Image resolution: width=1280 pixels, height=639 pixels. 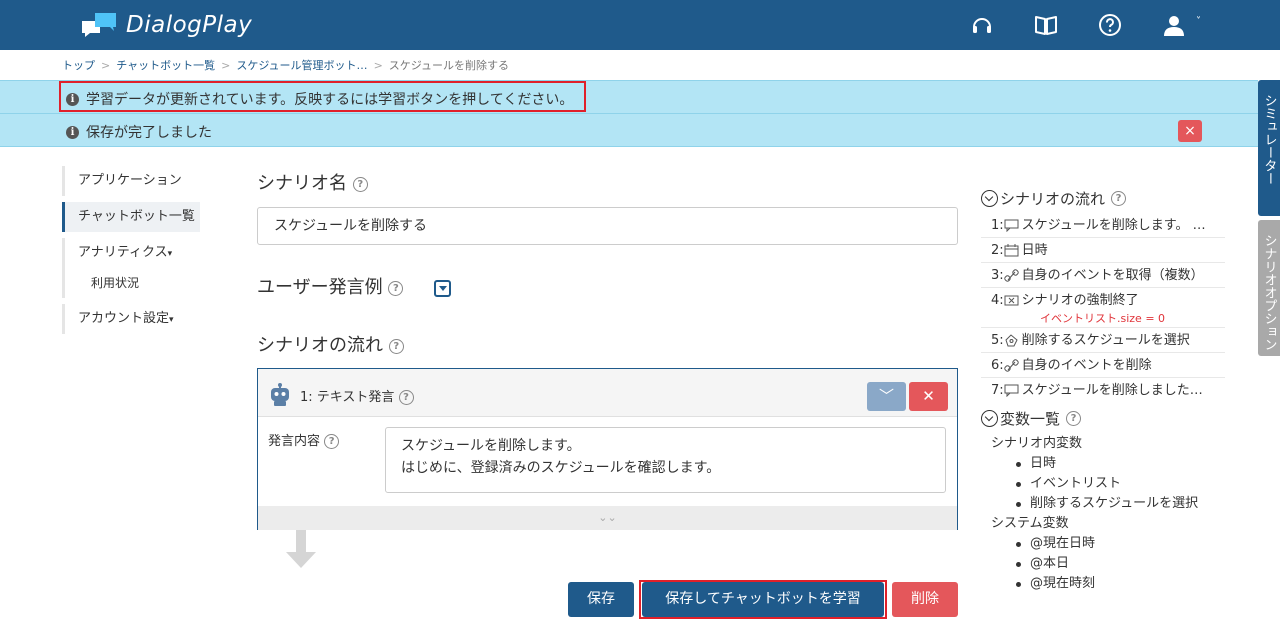 What do you see at coordinates (1103, 544) in the screenshot?
I see `var-item: @現在日時` at bounding box center [1103, 544].